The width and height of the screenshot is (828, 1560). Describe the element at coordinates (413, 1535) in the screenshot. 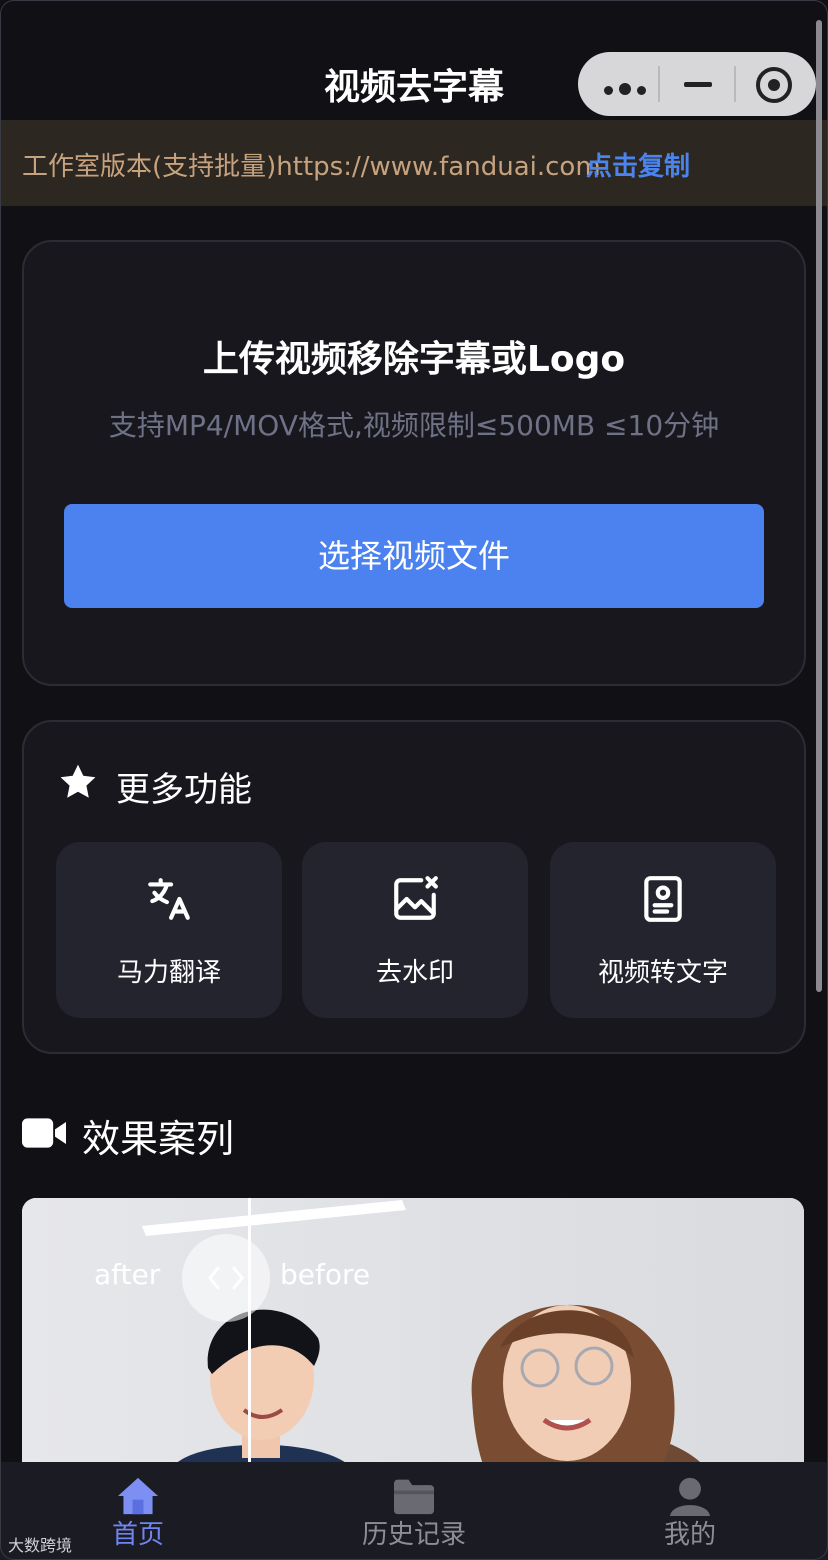

I see `tab-label: 历史记录` at that location.